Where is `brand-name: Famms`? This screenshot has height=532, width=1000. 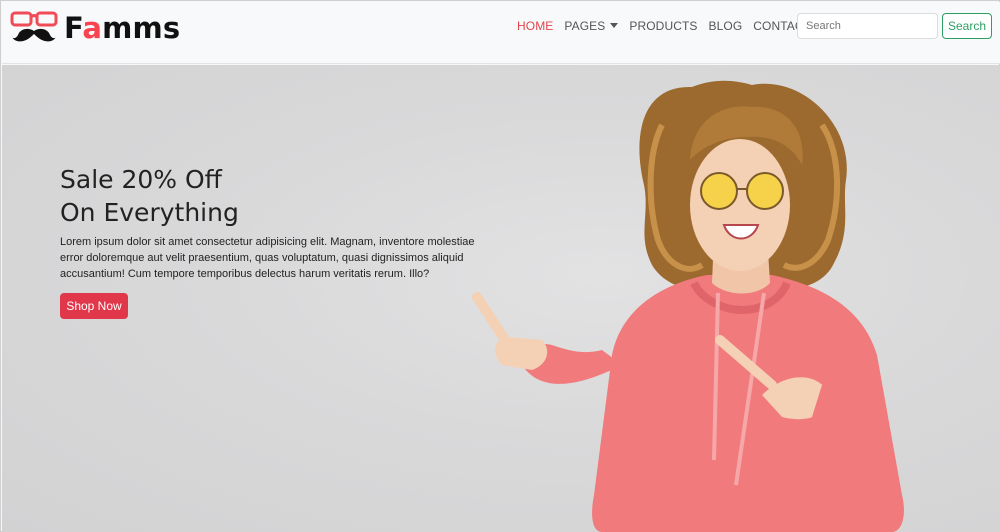
brand-name: Famms is located at coordinates (122, 28).